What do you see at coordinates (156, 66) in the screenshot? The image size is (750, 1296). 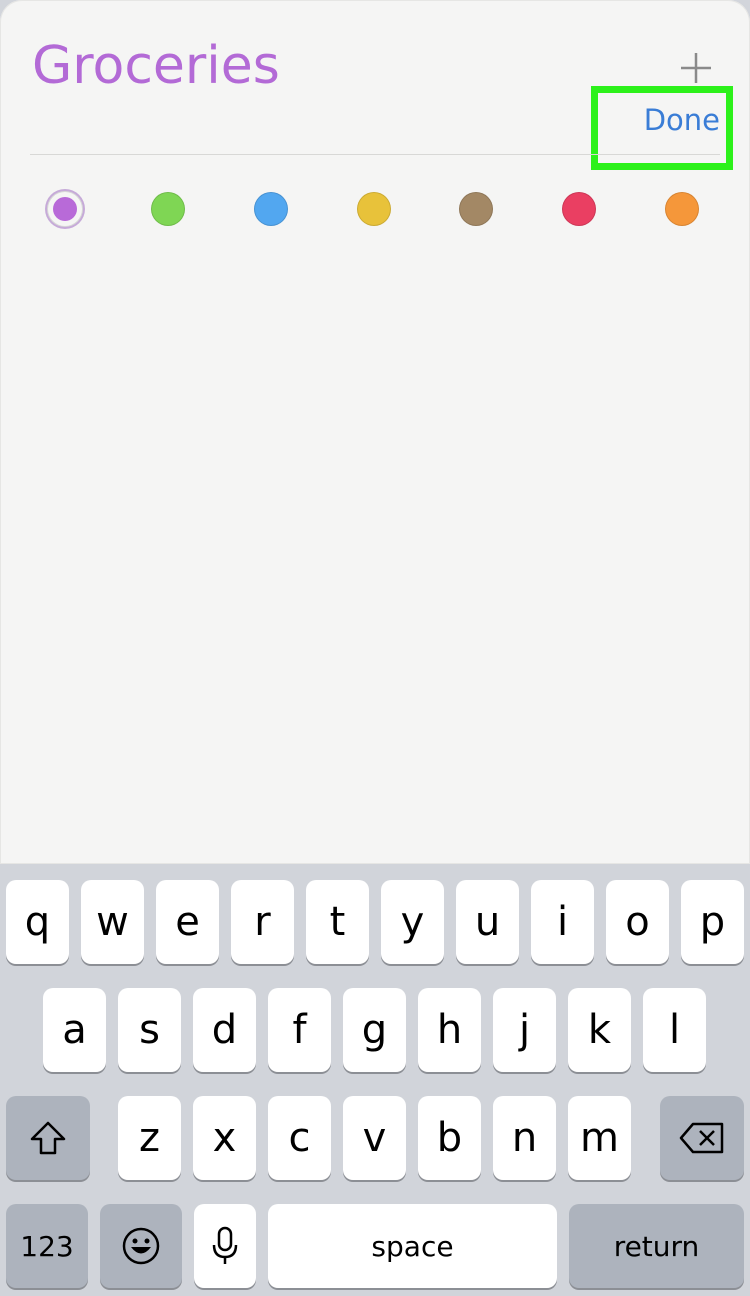 I see `list-title: Groceries` at bounding box center [156, 66].